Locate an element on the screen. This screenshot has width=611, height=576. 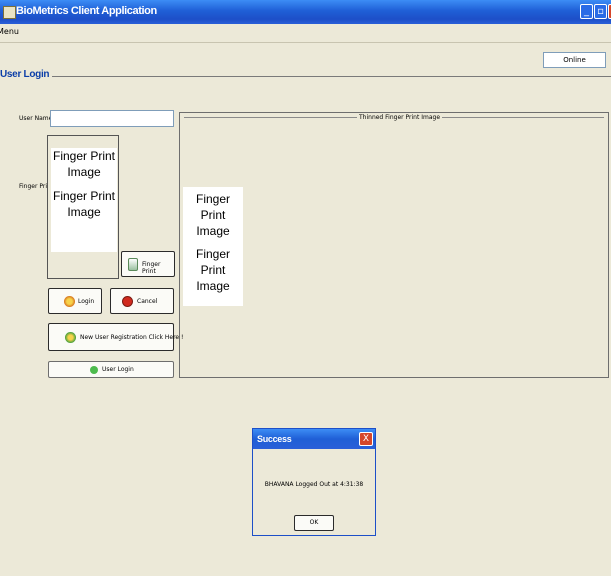
cancel-button: Cancel is located at coordinates (142, 301).